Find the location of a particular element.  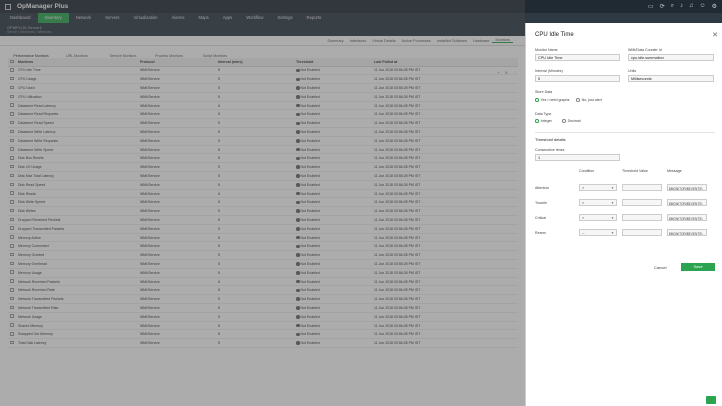

level-label: Rearm is located at coordinates (540, 232).